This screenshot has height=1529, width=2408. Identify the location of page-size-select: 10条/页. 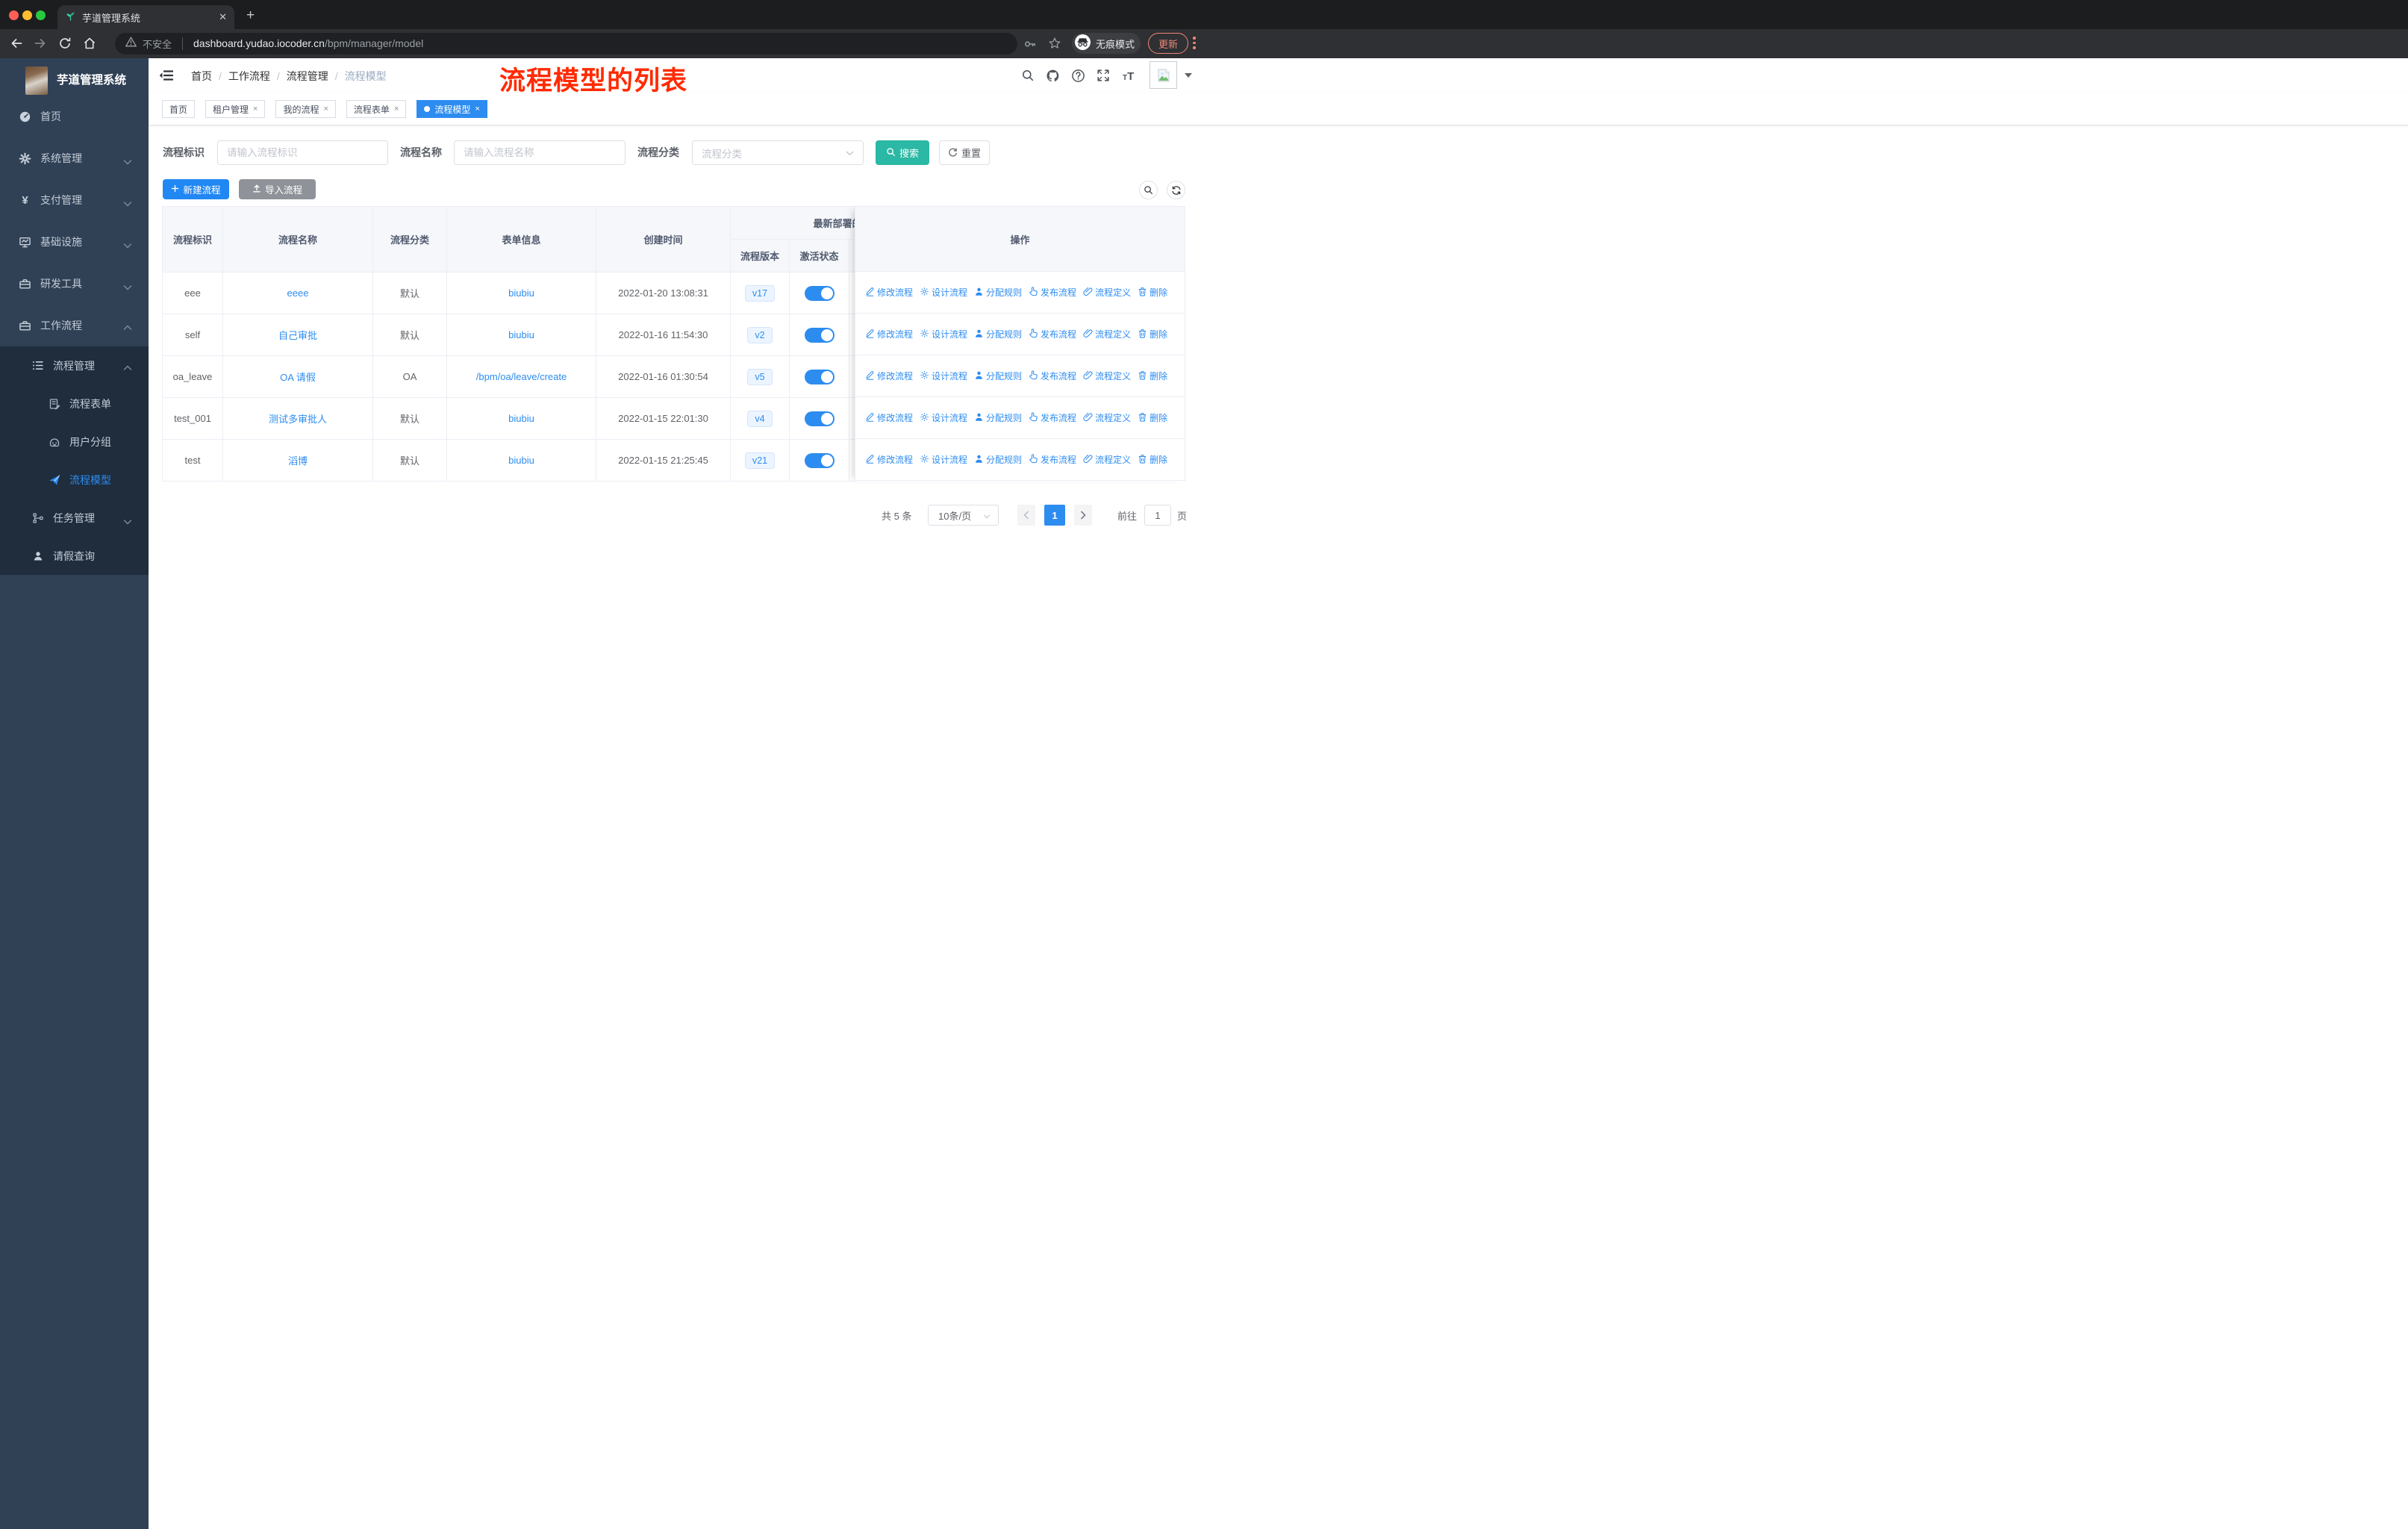
(963, 515).